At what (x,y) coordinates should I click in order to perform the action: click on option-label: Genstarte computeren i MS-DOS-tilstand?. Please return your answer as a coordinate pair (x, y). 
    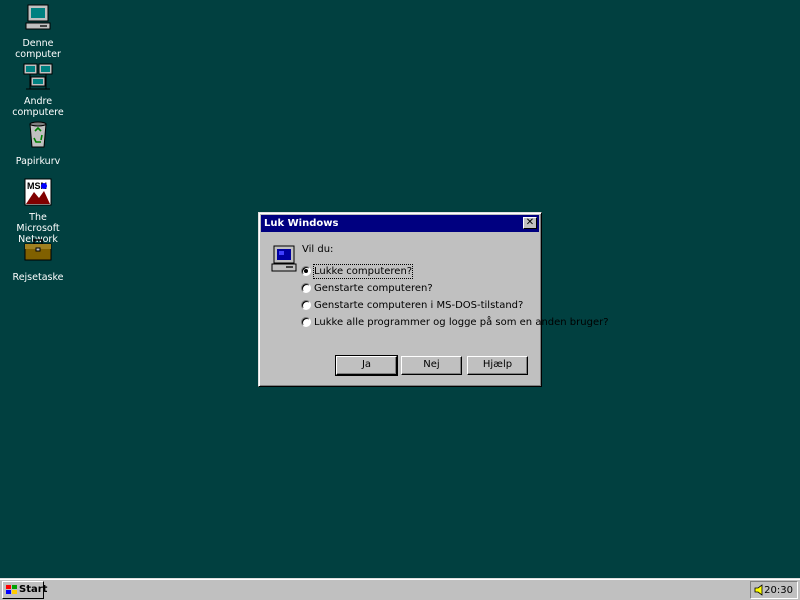
    Looking at the image, I should click on (419, 305).